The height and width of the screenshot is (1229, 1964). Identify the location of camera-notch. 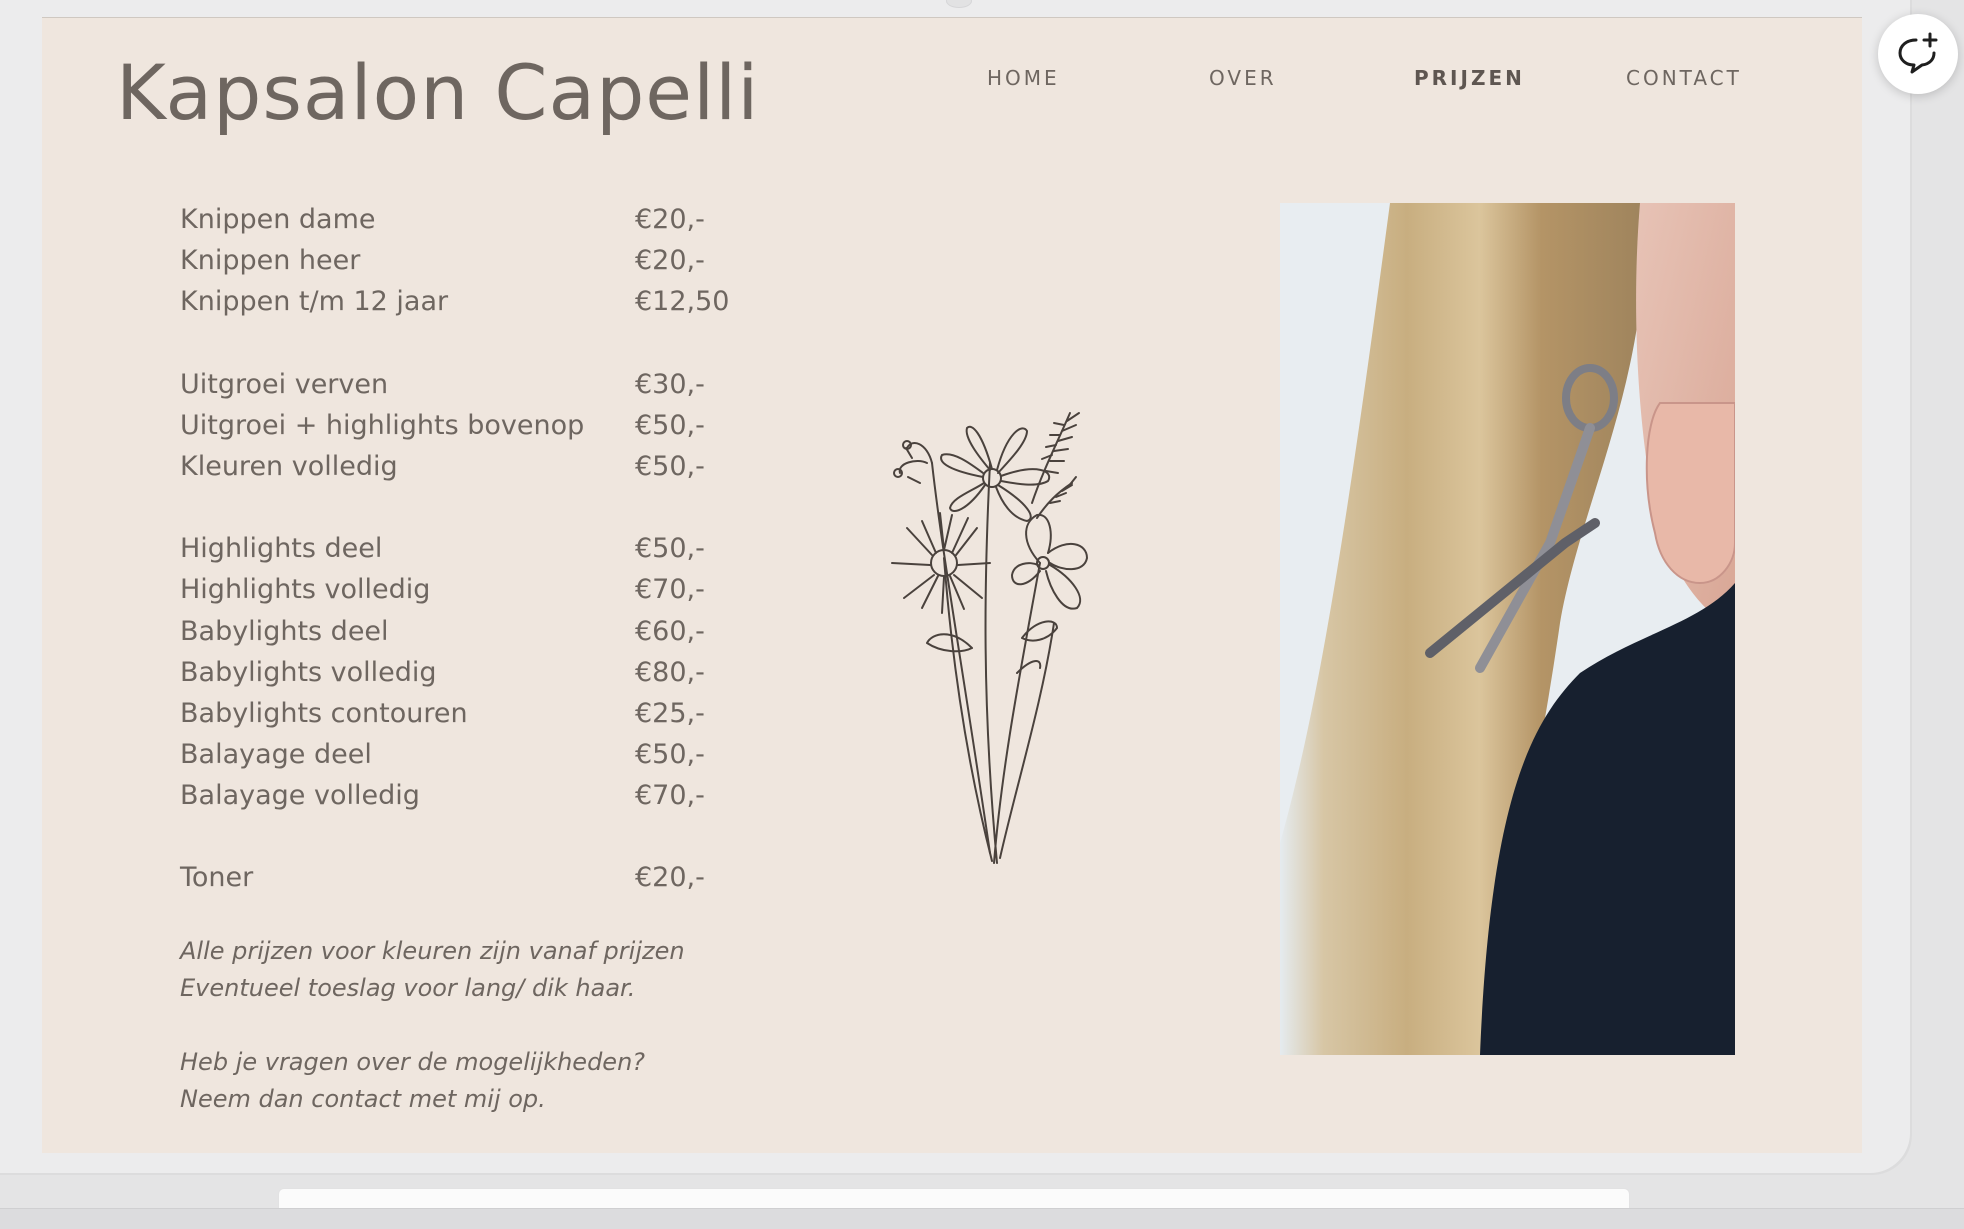
(959, 4).